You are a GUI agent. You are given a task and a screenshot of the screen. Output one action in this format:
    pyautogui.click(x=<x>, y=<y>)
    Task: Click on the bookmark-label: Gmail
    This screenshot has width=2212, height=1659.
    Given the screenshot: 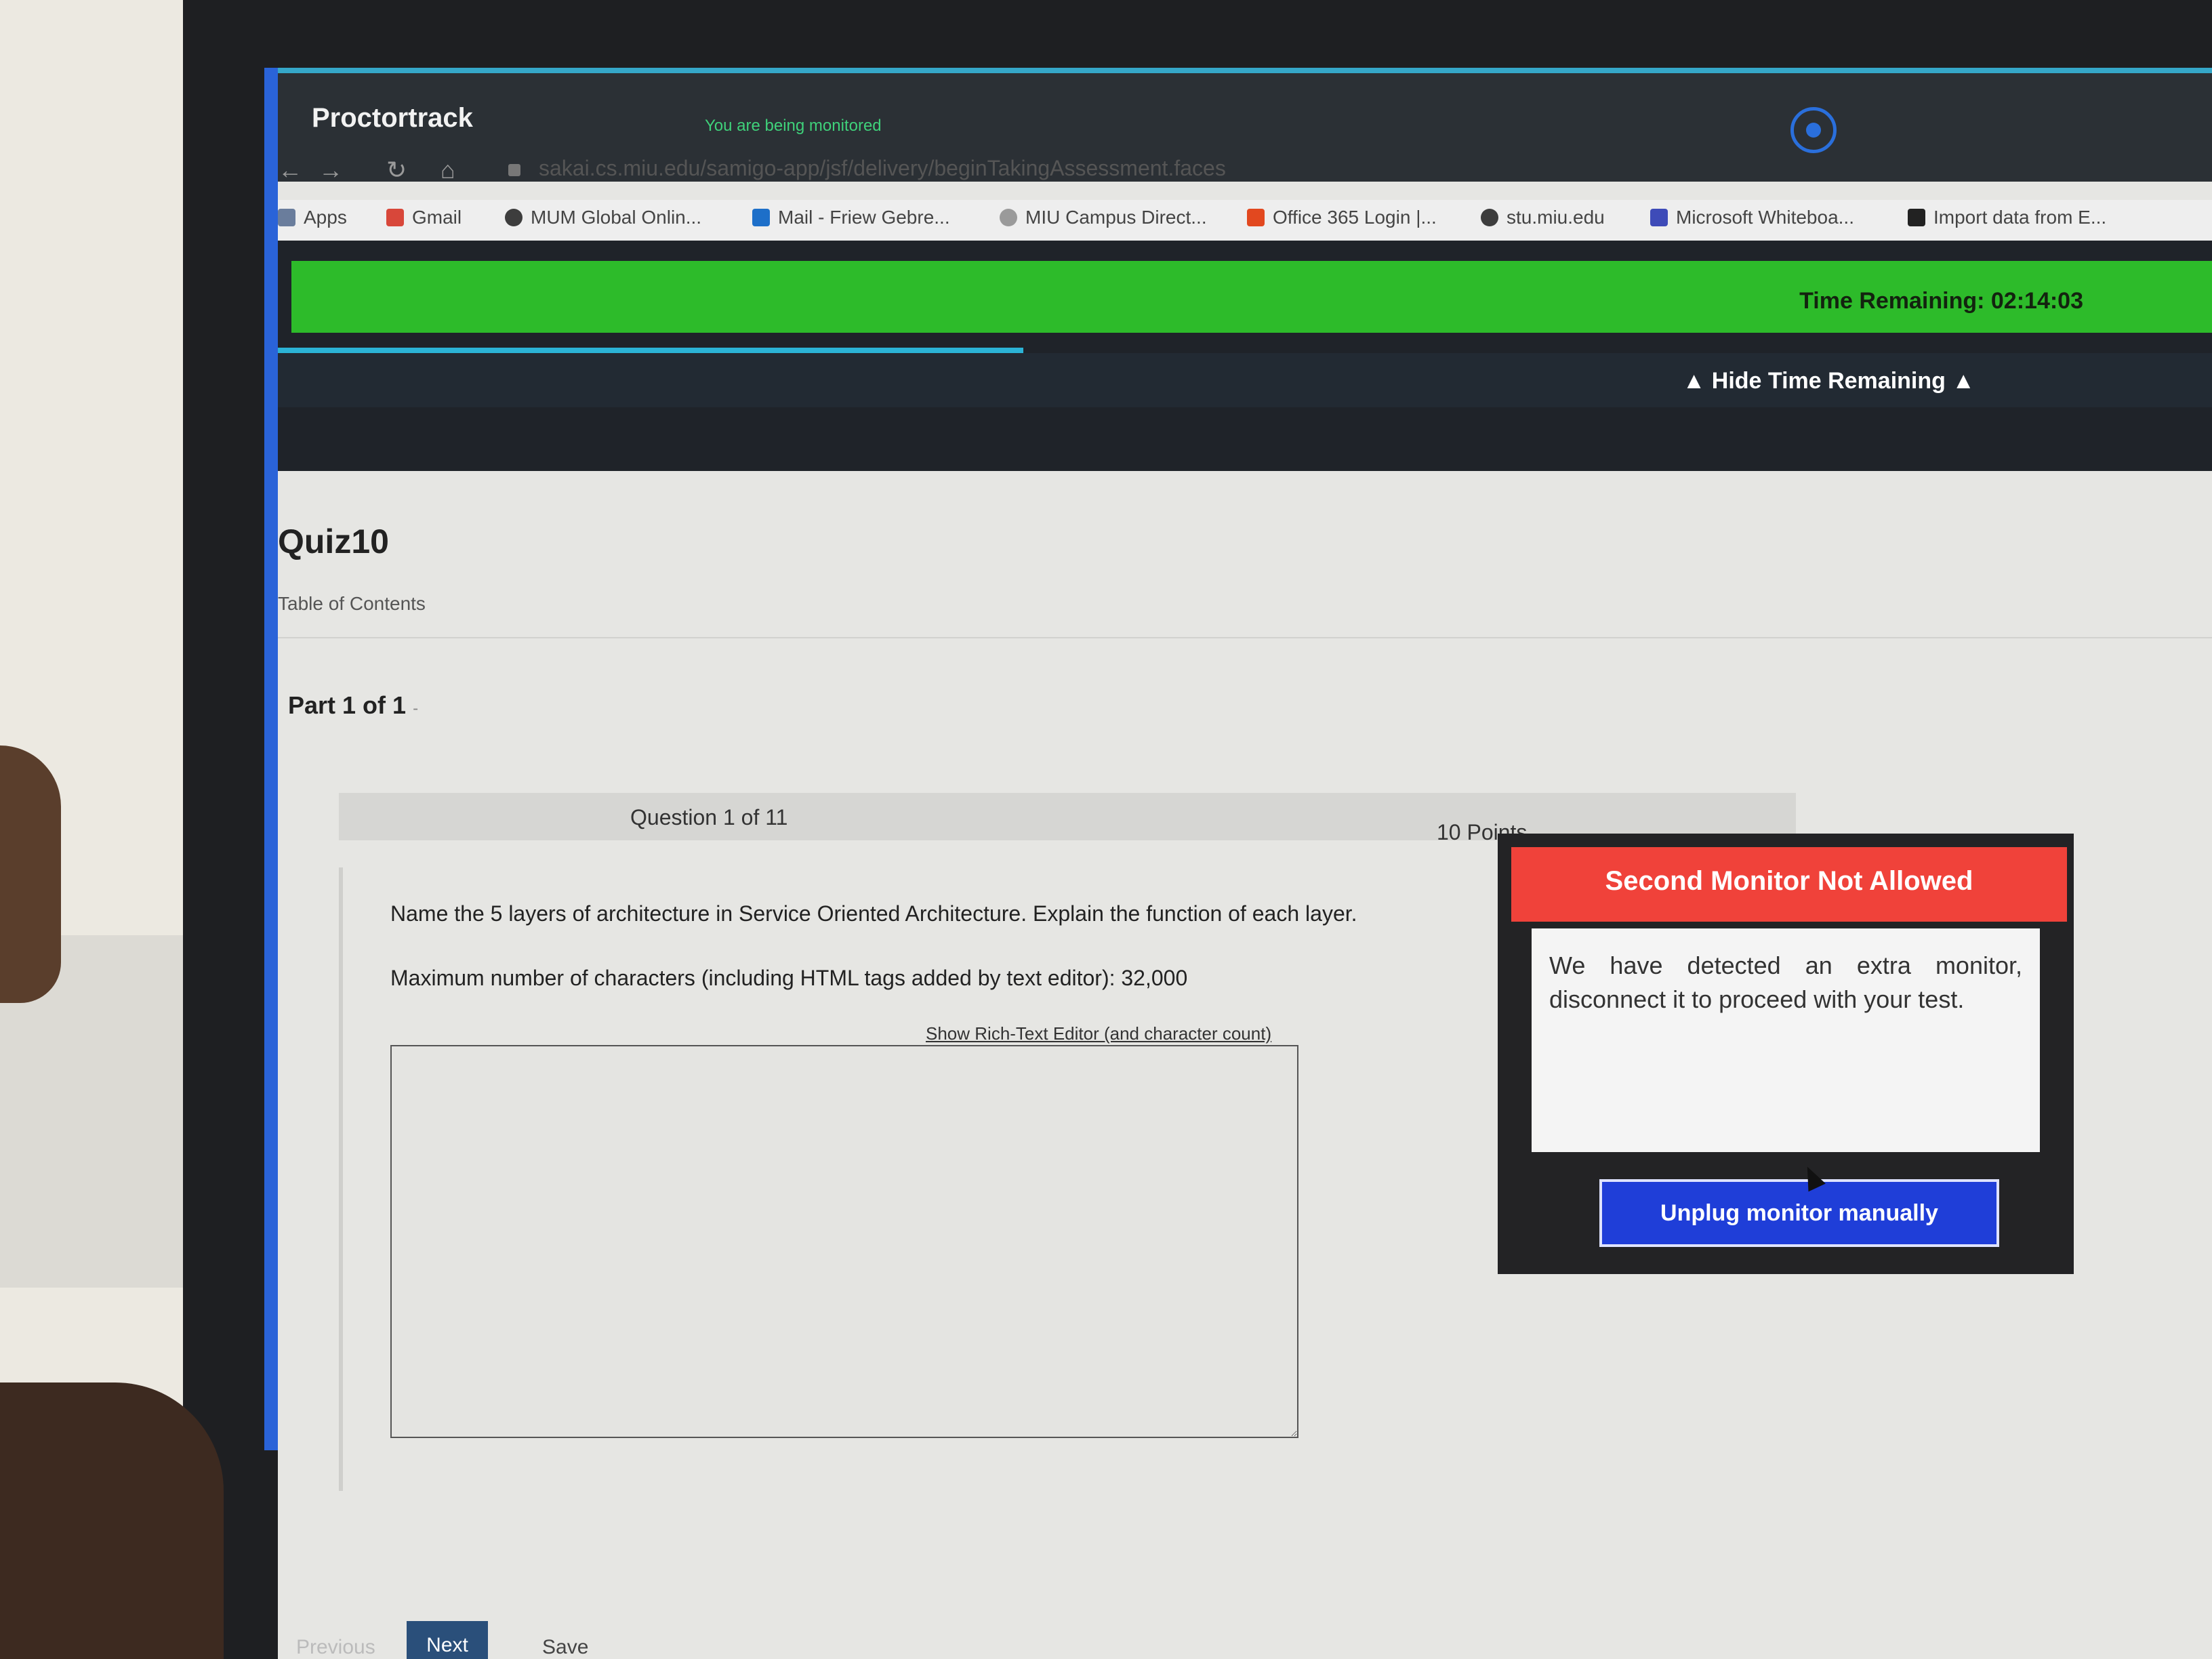 What is the action you would take?
    pyautogui.click(x=437, y=217)
    